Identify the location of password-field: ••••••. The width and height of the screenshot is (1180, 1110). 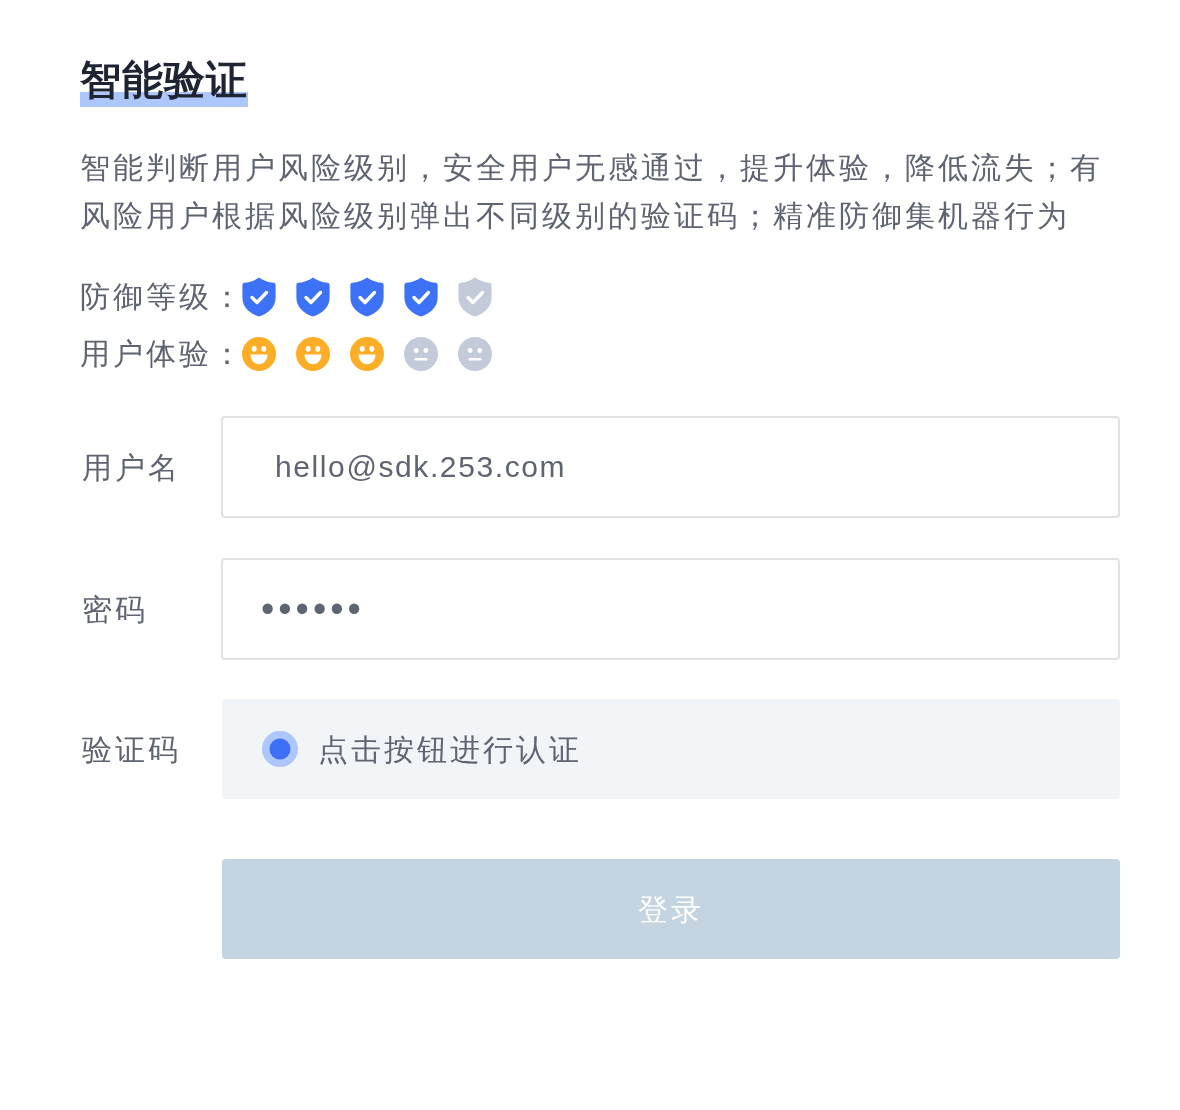
(670, 609).